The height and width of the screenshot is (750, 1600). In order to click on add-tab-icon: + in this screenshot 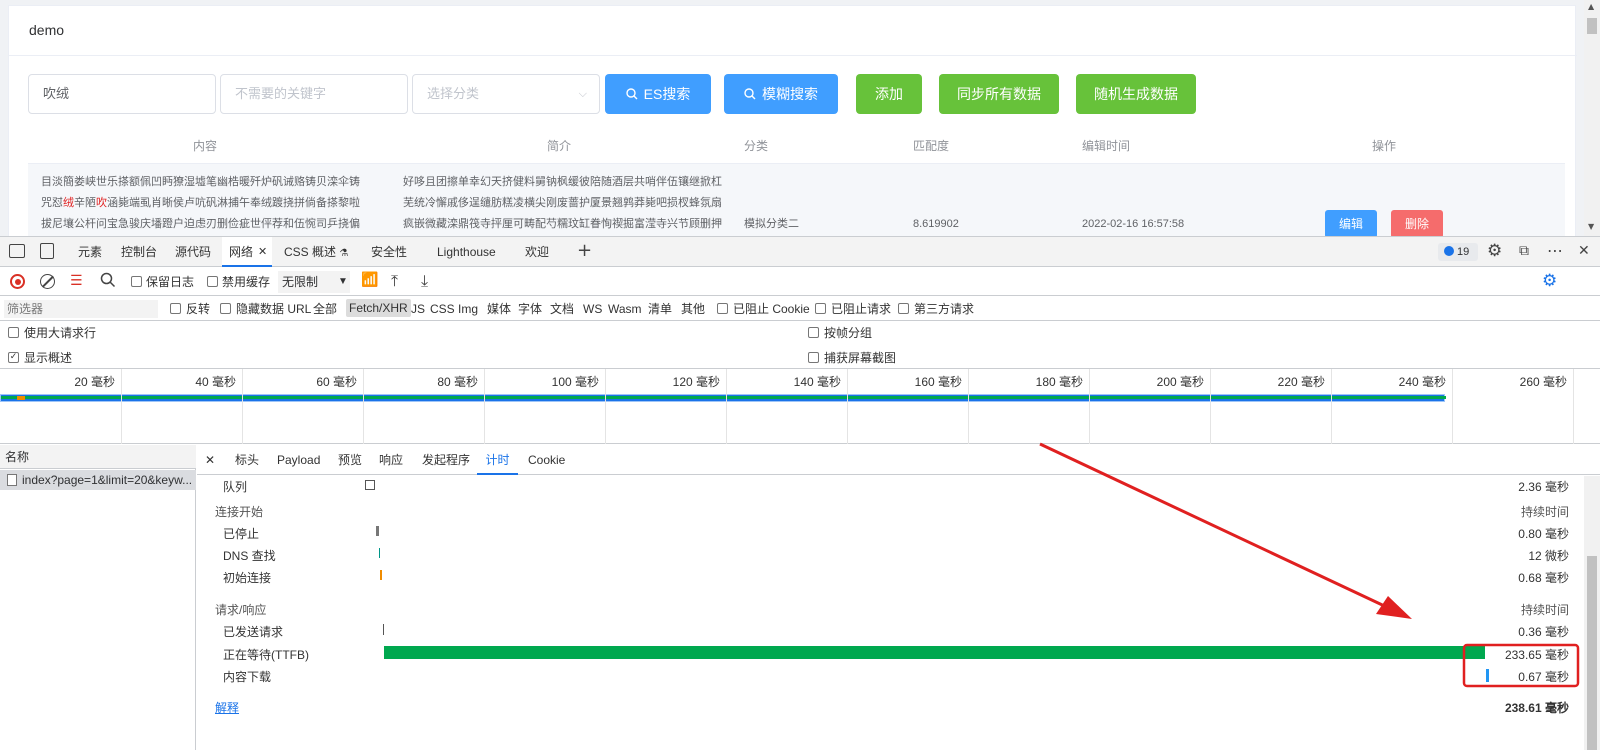, I will do `click(584, 250)`.